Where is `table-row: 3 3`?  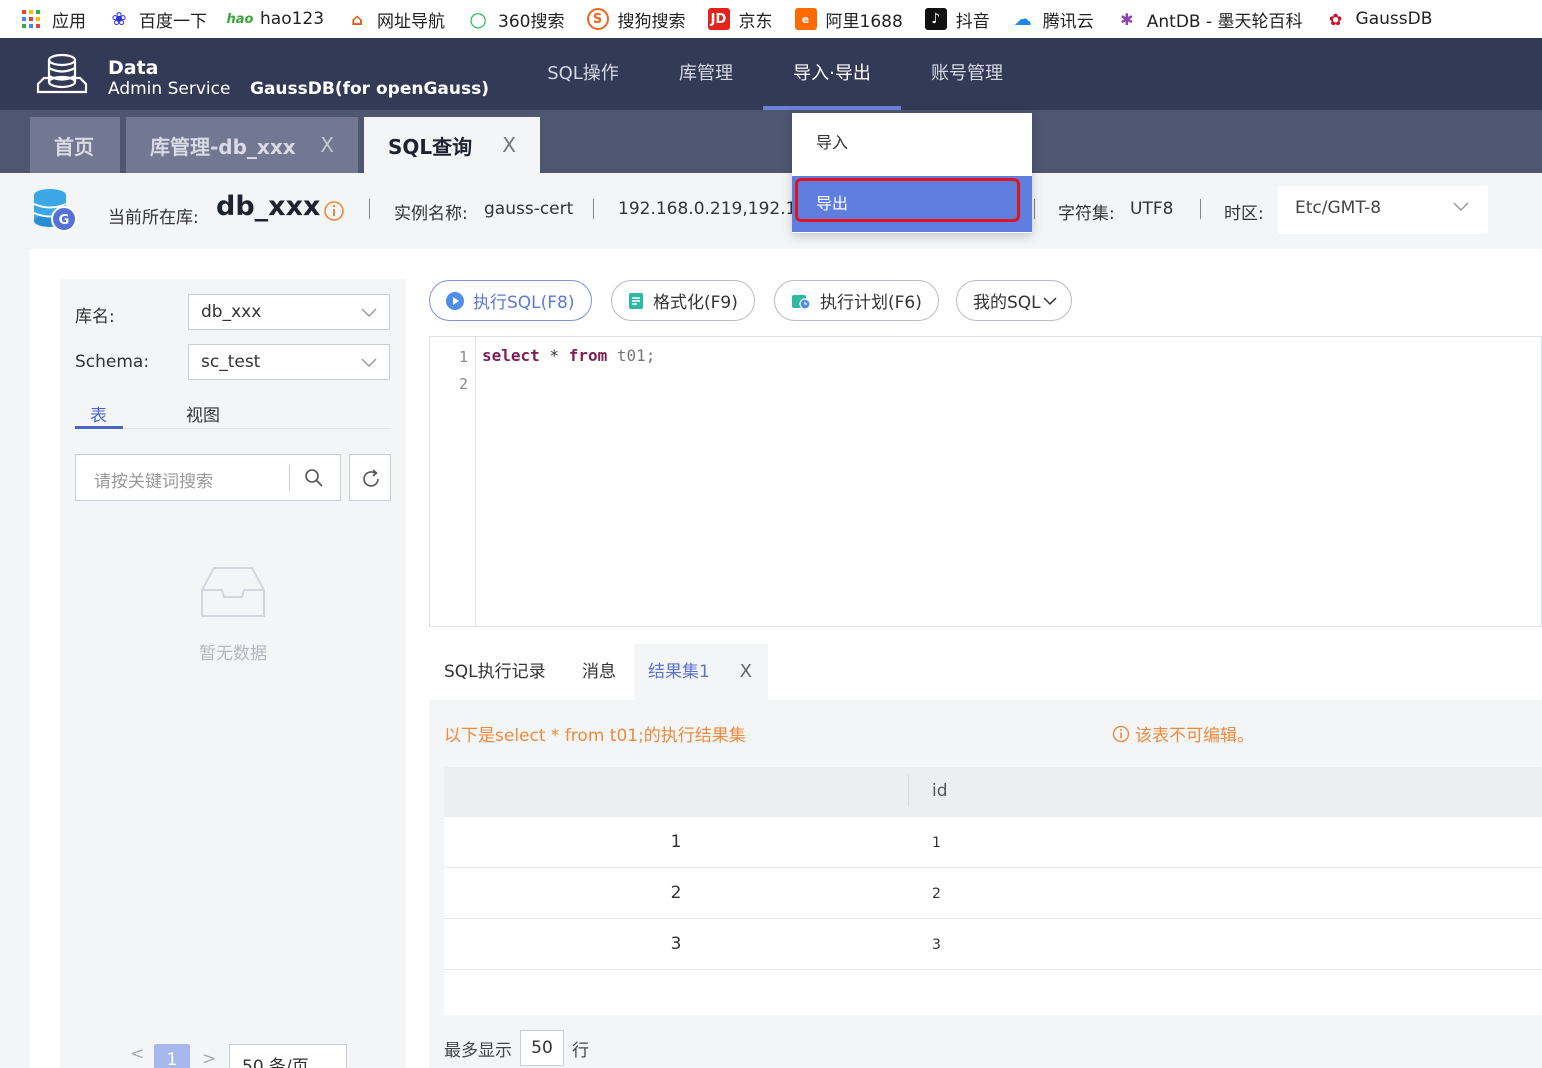
table-row: 3 3 is located at coordinates (993, 944).